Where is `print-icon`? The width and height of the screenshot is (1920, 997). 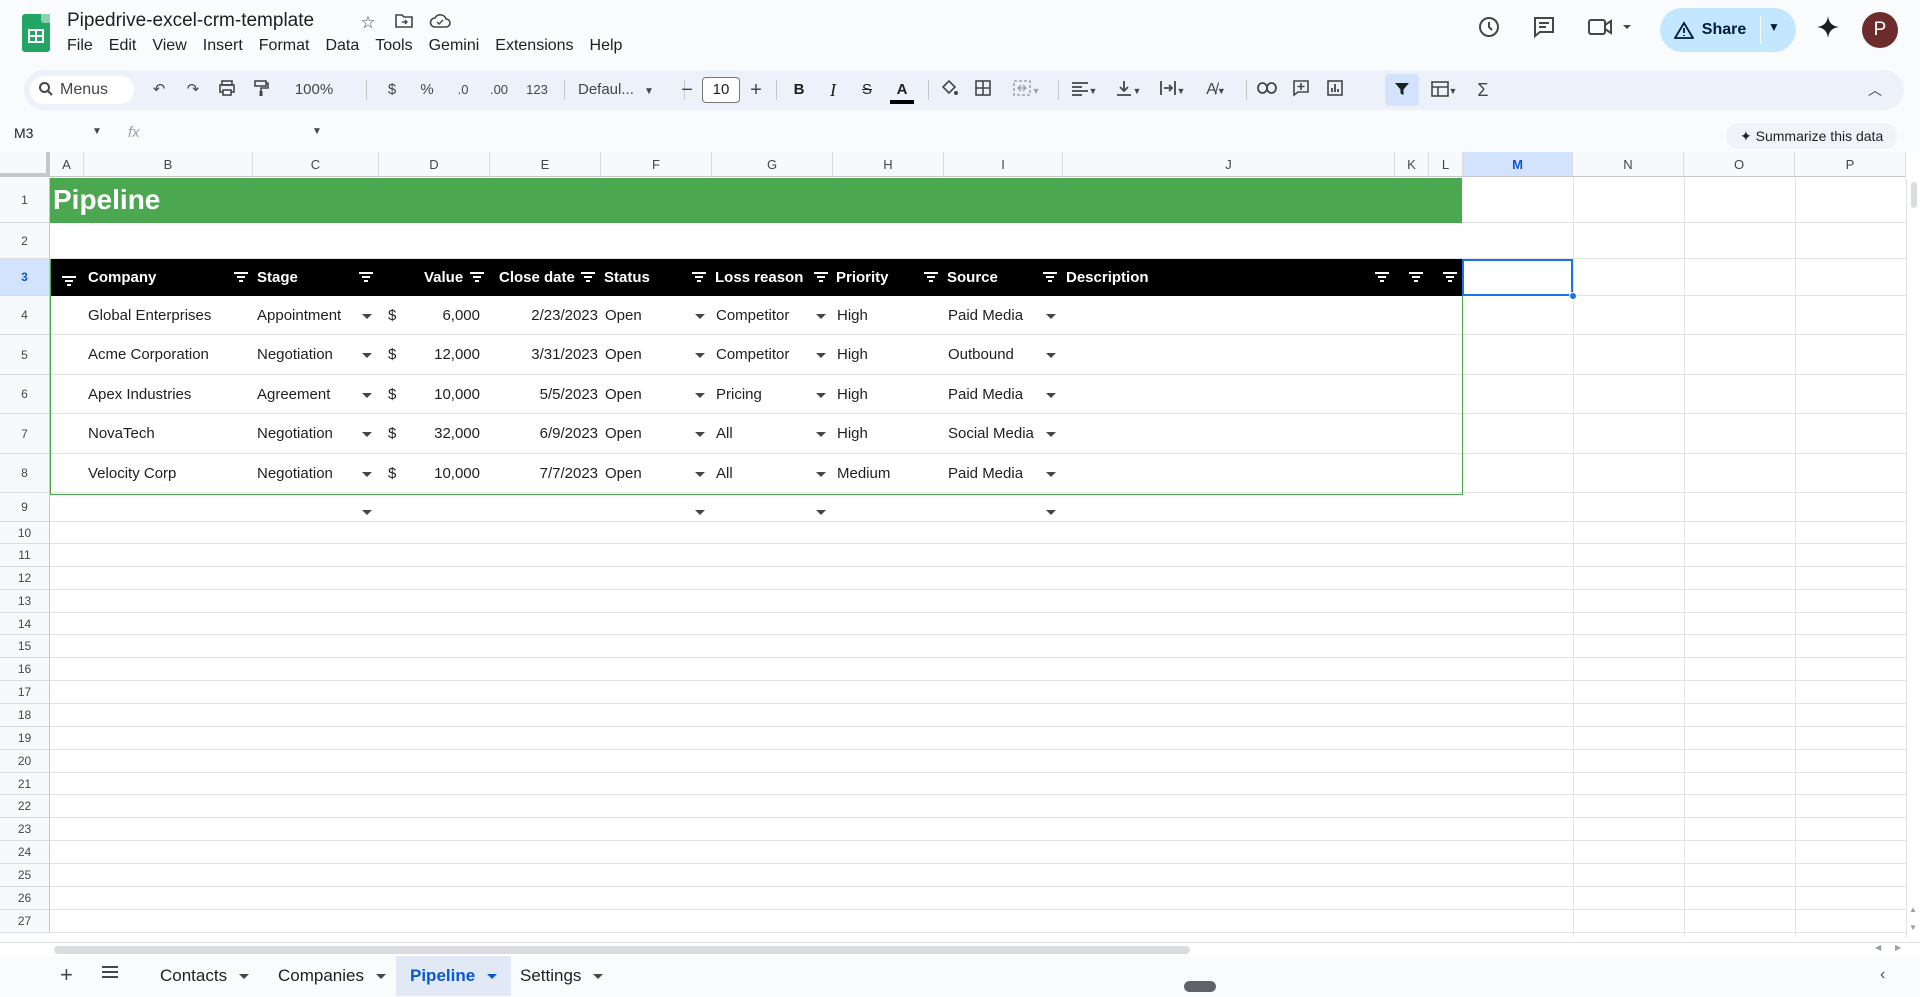 print-icon is located at coordinates (227, 90).